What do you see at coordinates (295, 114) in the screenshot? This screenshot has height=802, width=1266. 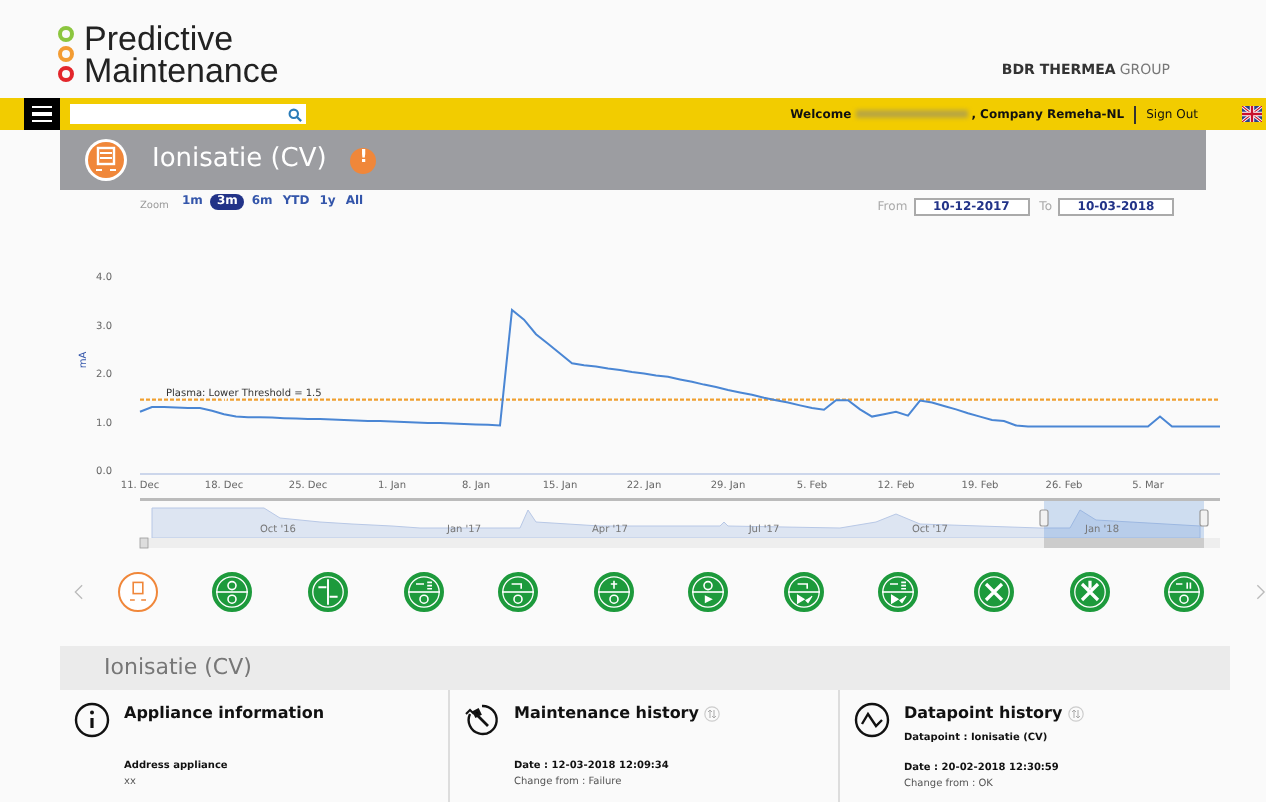 I see `search-icon` at bounding box center [295, 114].